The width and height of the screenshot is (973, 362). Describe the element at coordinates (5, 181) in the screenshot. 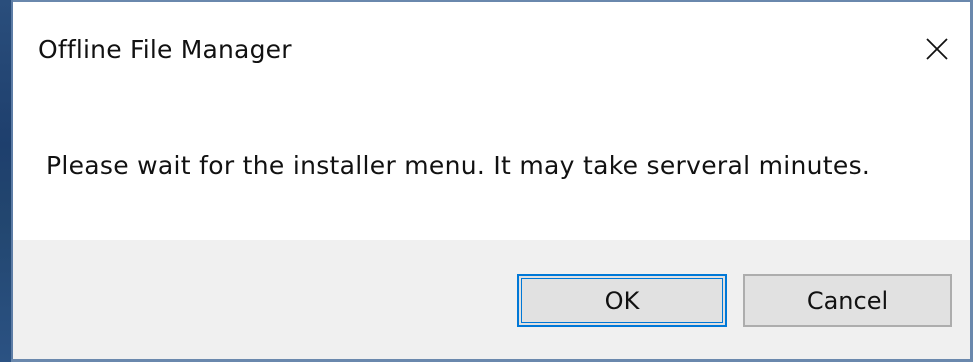

I see `background-window-edge` at that location.